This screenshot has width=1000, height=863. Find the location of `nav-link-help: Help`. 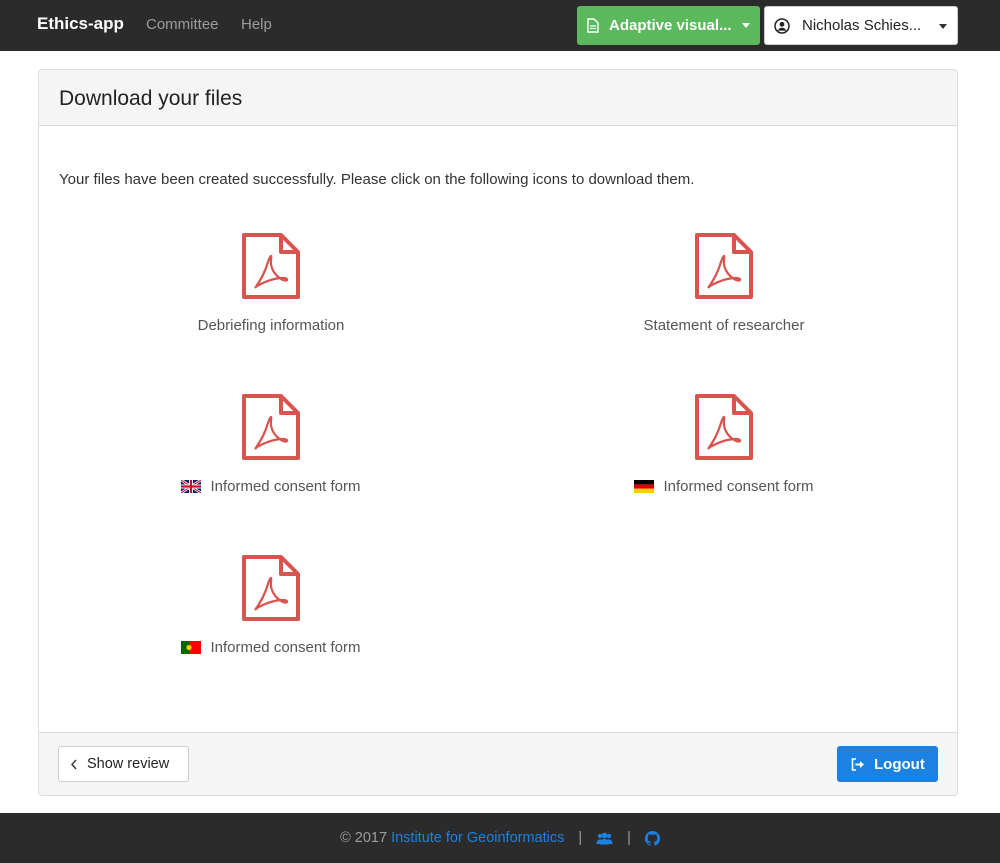

nav-link-help: Help is located at coordinates (256, 24).